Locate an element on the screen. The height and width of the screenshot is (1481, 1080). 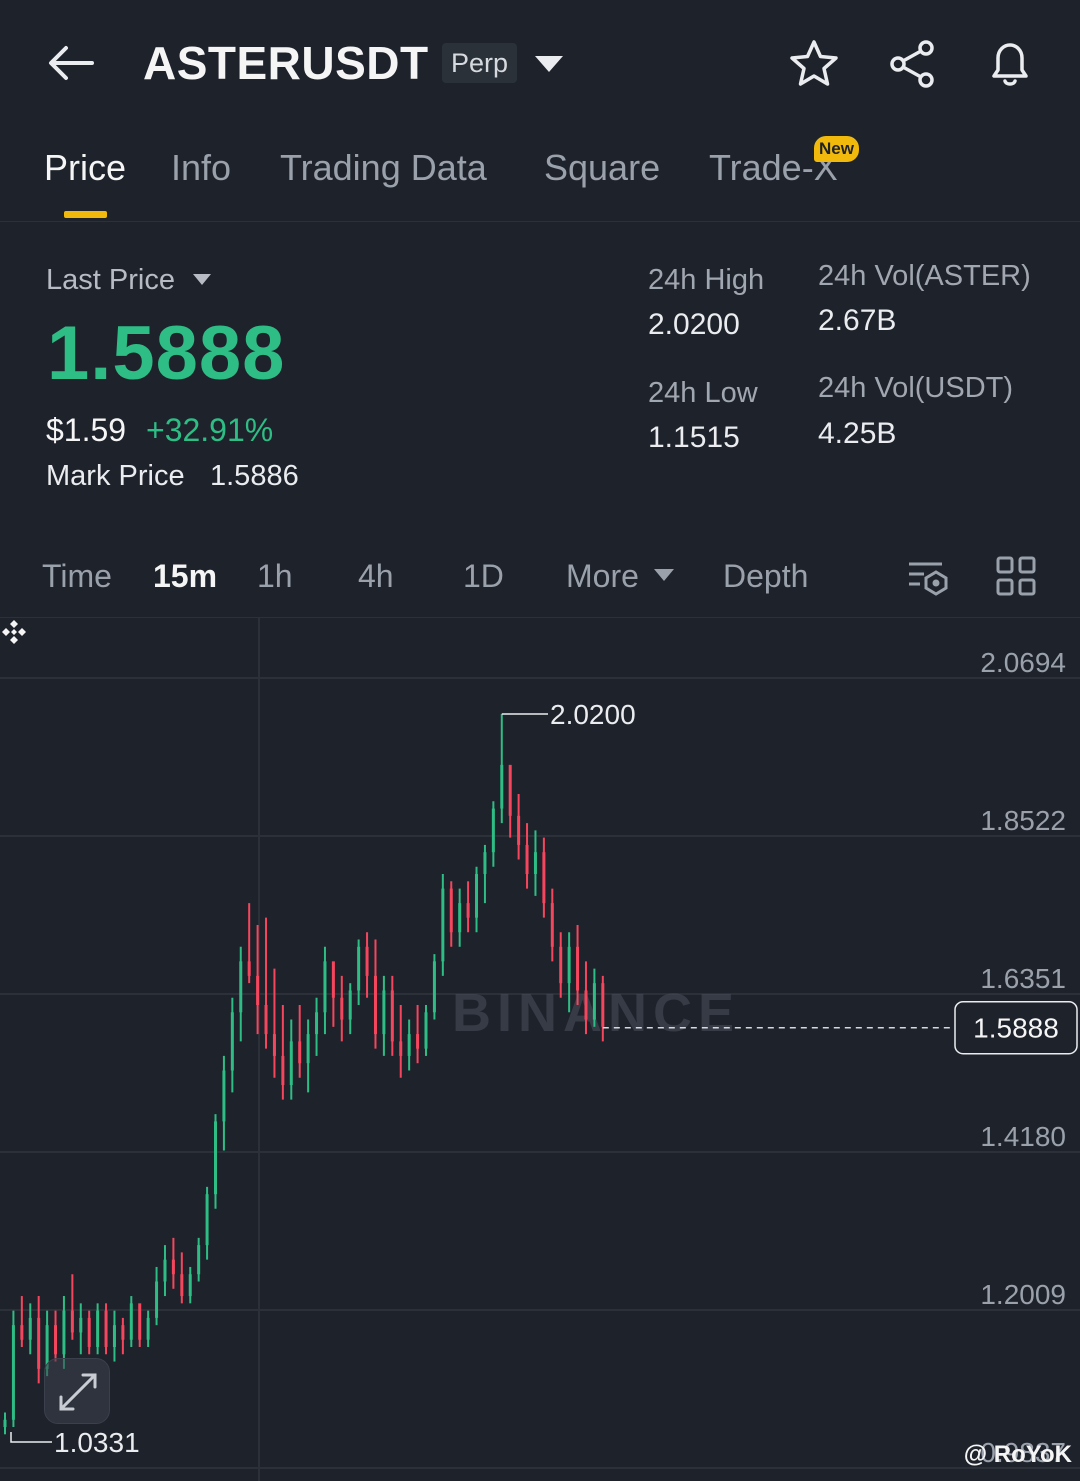
tab-price: Price is located at coordinates (85, 168).